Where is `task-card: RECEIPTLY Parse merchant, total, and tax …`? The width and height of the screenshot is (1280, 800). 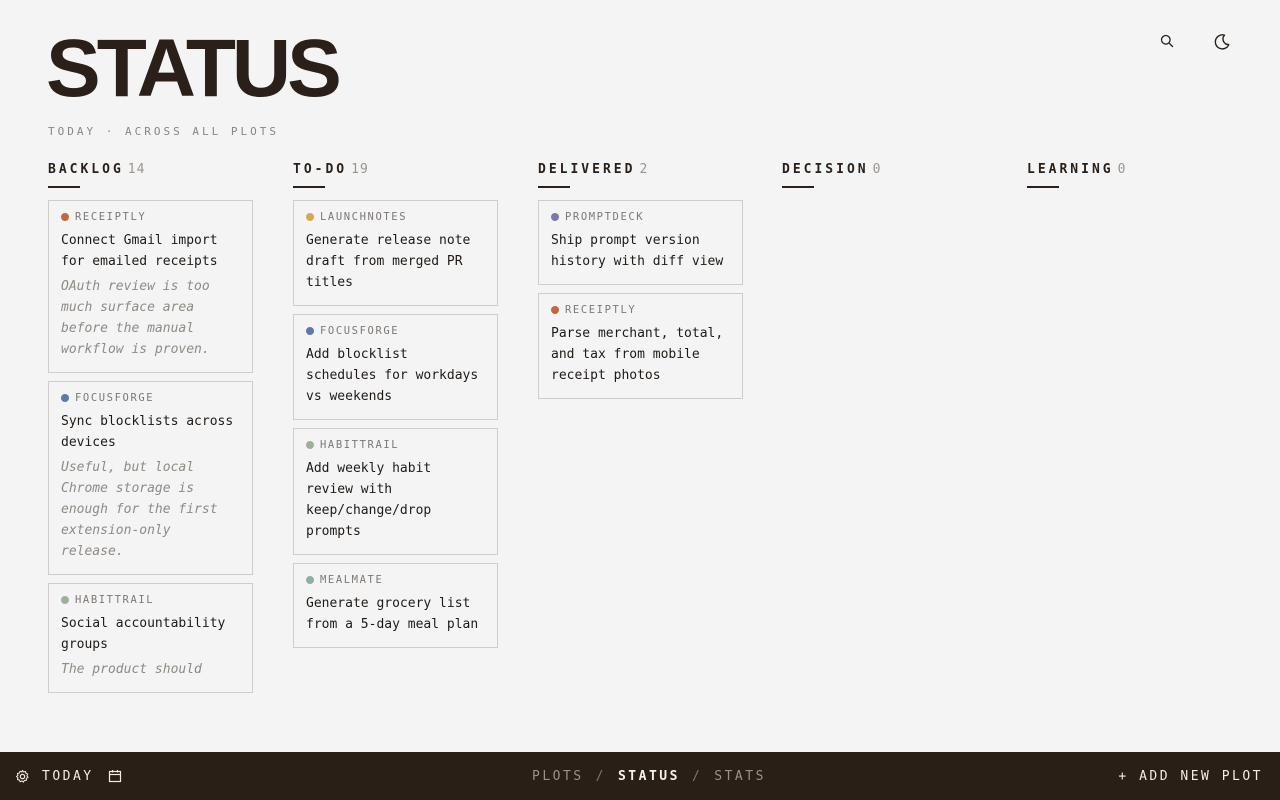
task-card: RECEIPTLY Parse merchant, total, and tax … is located at coordinates (640, 346).